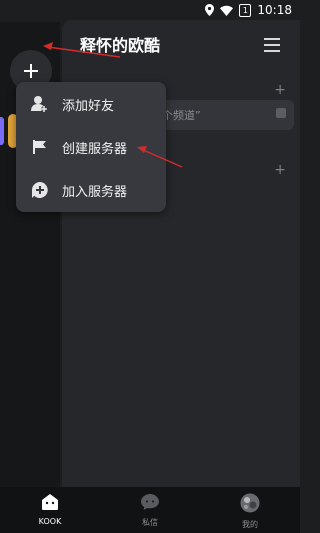  Describe the element at coordinates (272, 45) in the screenshot. I see `menu-icon` at that location.